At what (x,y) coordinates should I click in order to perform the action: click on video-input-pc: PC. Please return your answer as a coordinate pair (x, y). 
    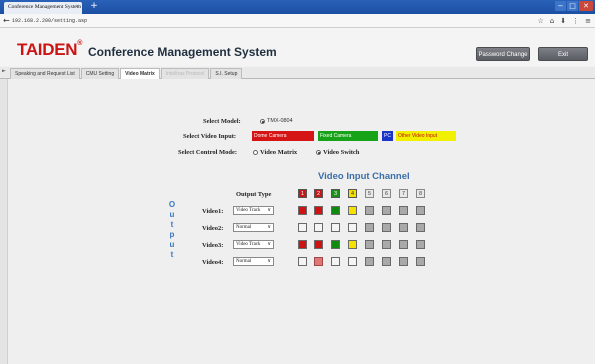
    Looking at the image, I should click on (387, 136).